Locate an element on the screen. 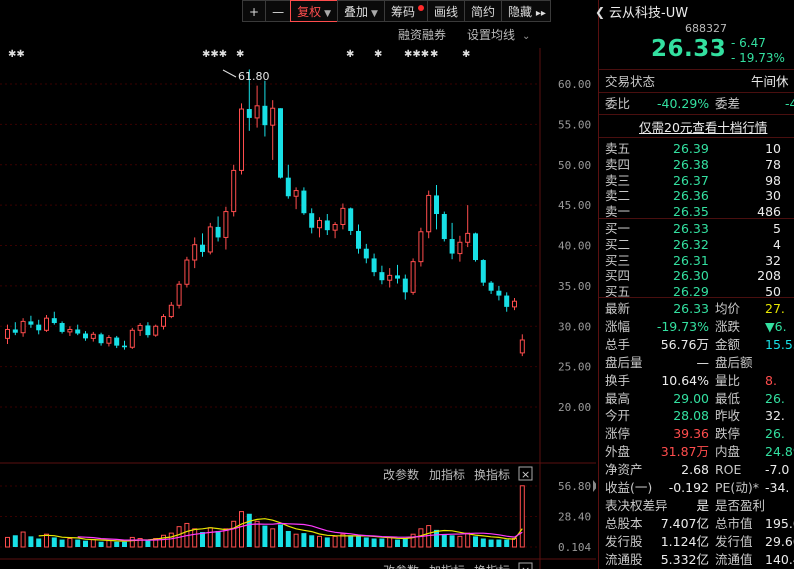 The height and width of the screenshot is (569, 794). stat-value: -0.192 is located at coordinates (688, 487).